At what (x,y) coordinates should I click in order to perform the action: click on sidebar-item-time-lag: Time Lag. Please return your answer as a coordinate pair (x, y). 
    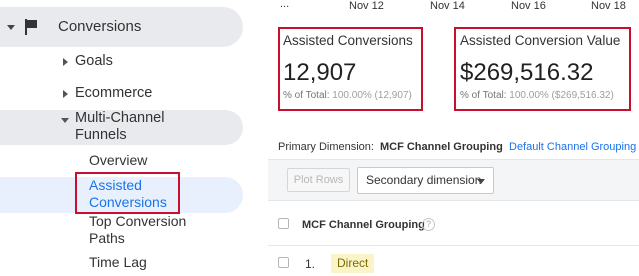
    Looking at the image, I should click on (121, 262).